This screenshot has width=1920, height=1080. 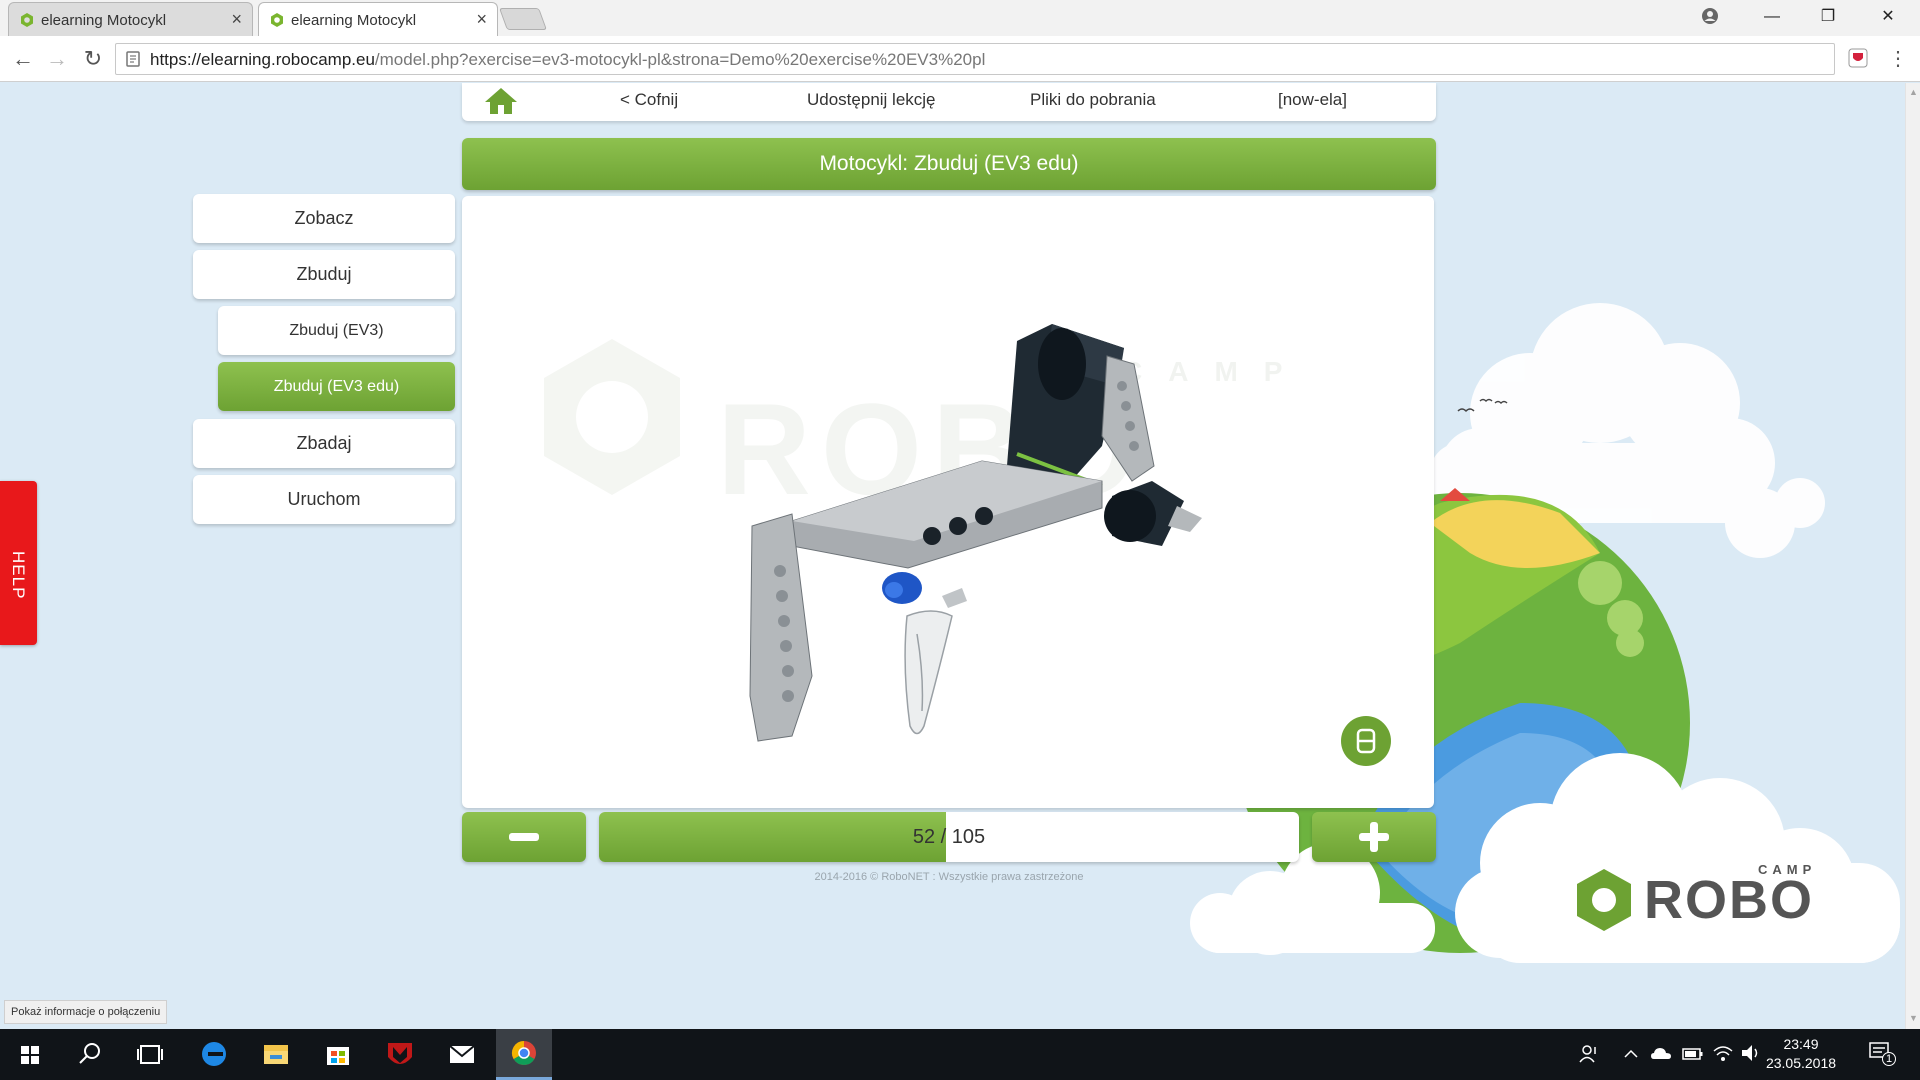 I want to click on step-progress-bar: 52 / 105, so click(x=949, y=837).